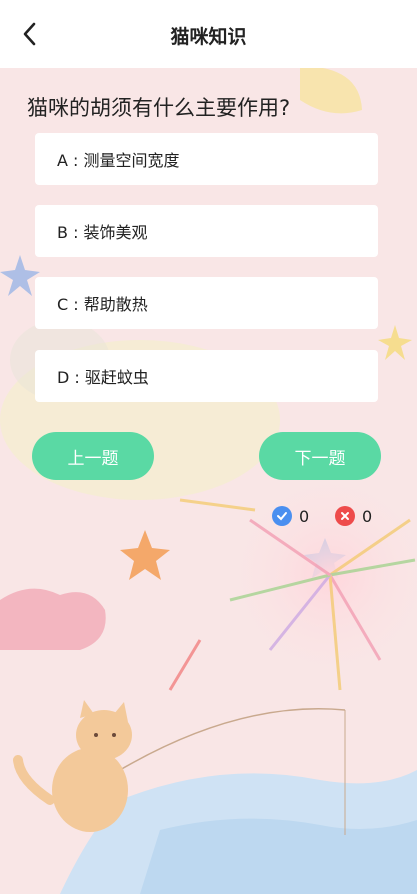 This screenshot has width=417, height=894. I want to click on wrong-count: 0, so click(367, 516).